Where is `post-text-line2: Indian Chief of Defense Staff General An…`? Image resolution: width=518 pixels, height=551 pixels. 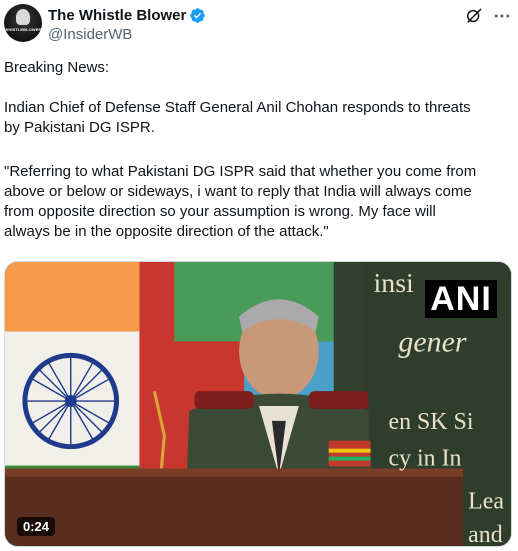
post-text-line2: Indian Chief of Defense Staff General An… is located at coordinates (237, 117).